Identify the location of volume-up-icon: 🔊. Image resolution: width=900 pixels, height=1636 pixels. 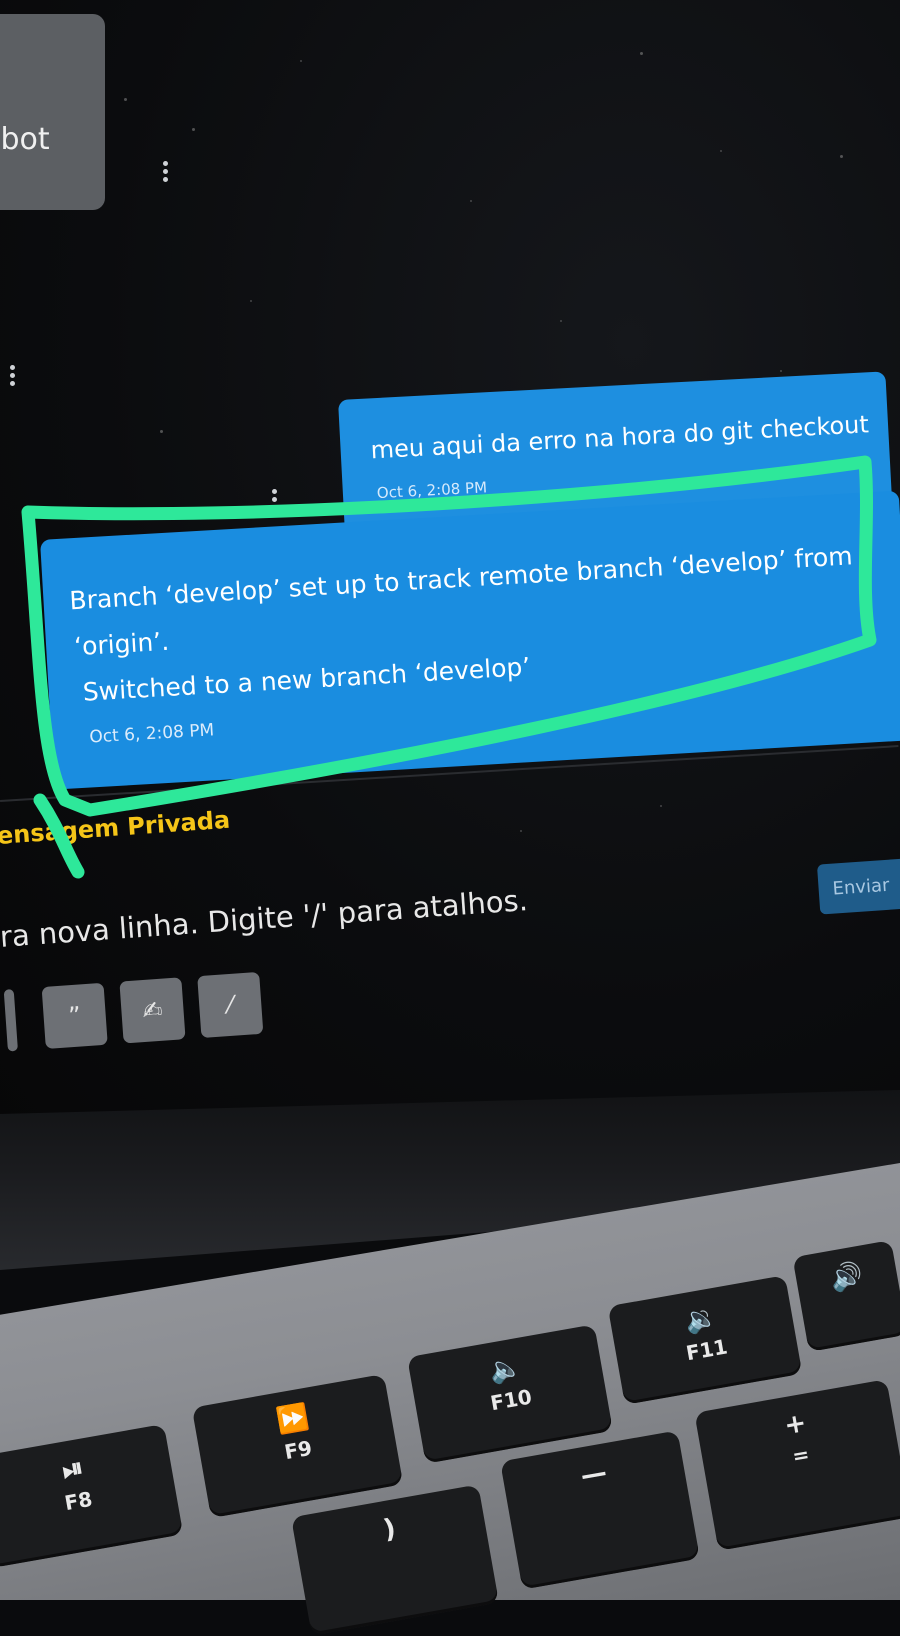
(847, 1277).